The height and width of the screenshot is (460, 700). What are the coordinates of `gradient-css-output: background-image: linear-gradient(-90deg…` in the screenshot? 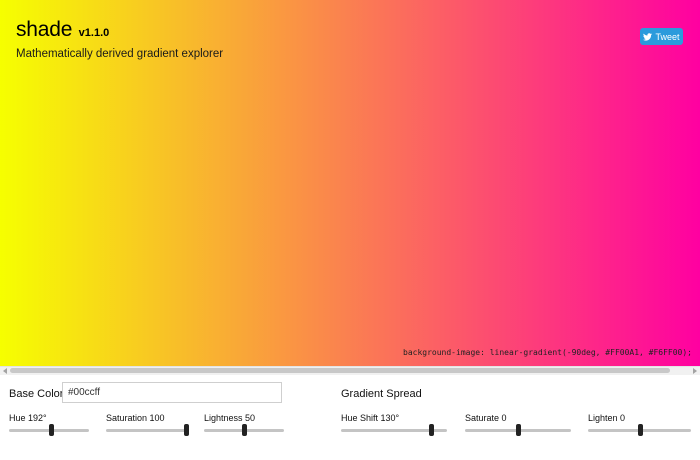 It's located at (547, 352).